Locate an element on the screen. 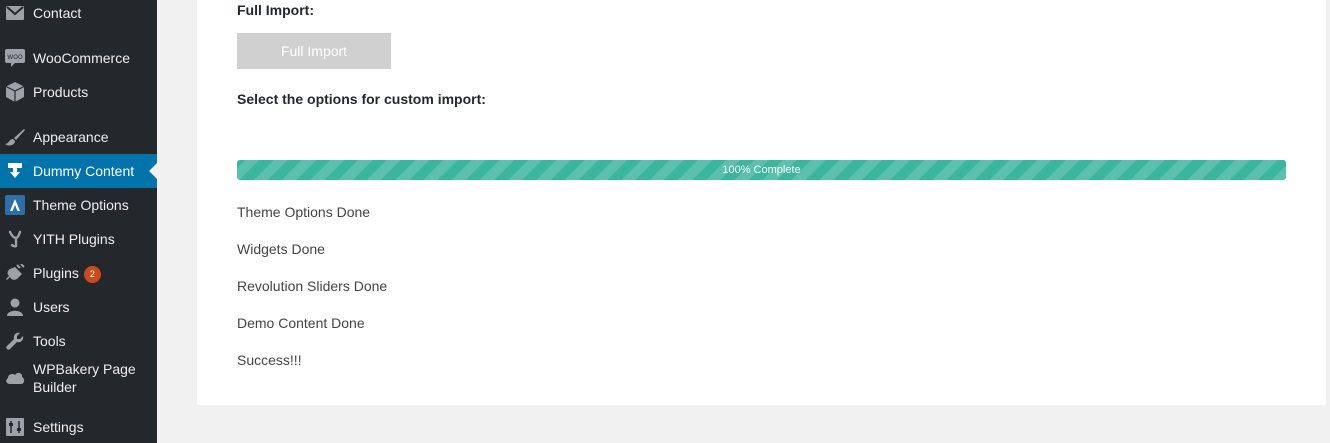  sidebar-item-theme-options: Theme Options is located at coordinates (78, 205).